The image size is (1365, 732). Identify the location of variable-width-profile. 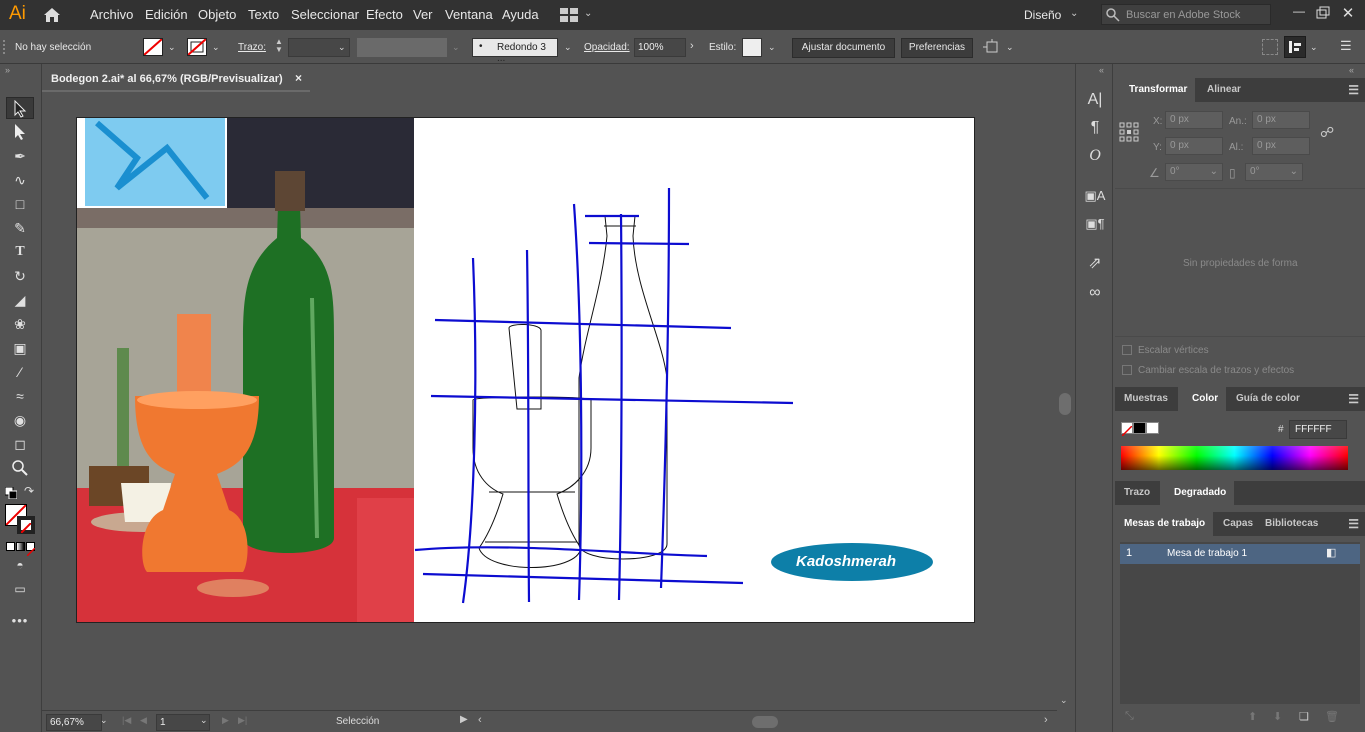
(402, 47).